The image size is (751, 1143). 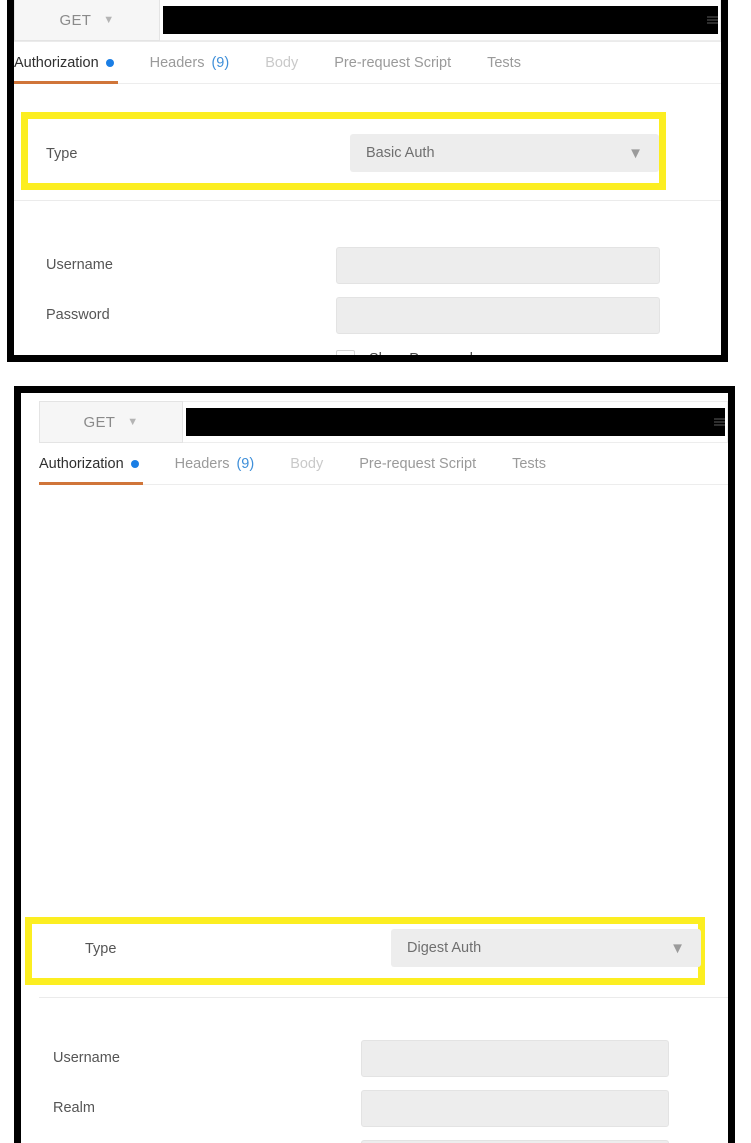 What do you see at coordinates (74, 1108) in the screenshot?
I see `realm-label: Realm` at bounding box center [74, 1108].